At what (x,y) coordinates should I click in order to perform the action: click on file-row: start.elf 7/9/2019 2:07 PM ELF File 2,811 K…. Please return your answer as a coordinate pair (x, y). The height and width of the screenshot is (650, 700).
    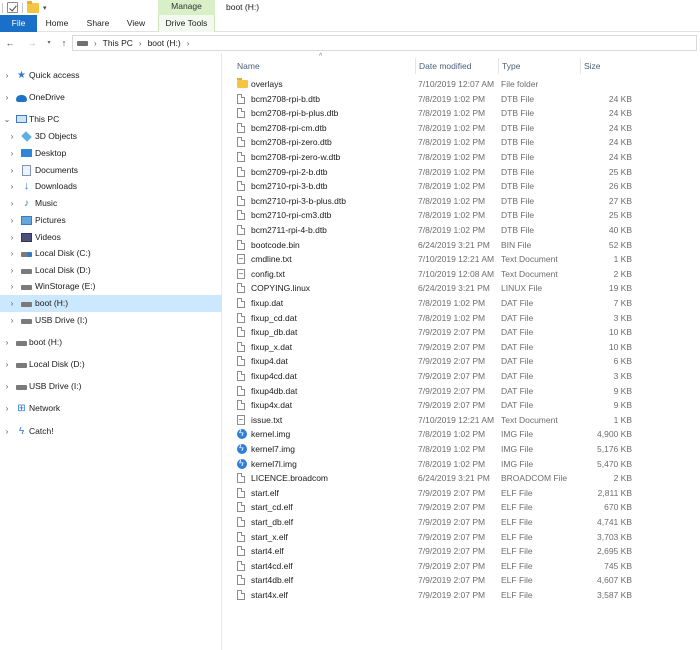
    Looking at the image, I should click on (435, 493).